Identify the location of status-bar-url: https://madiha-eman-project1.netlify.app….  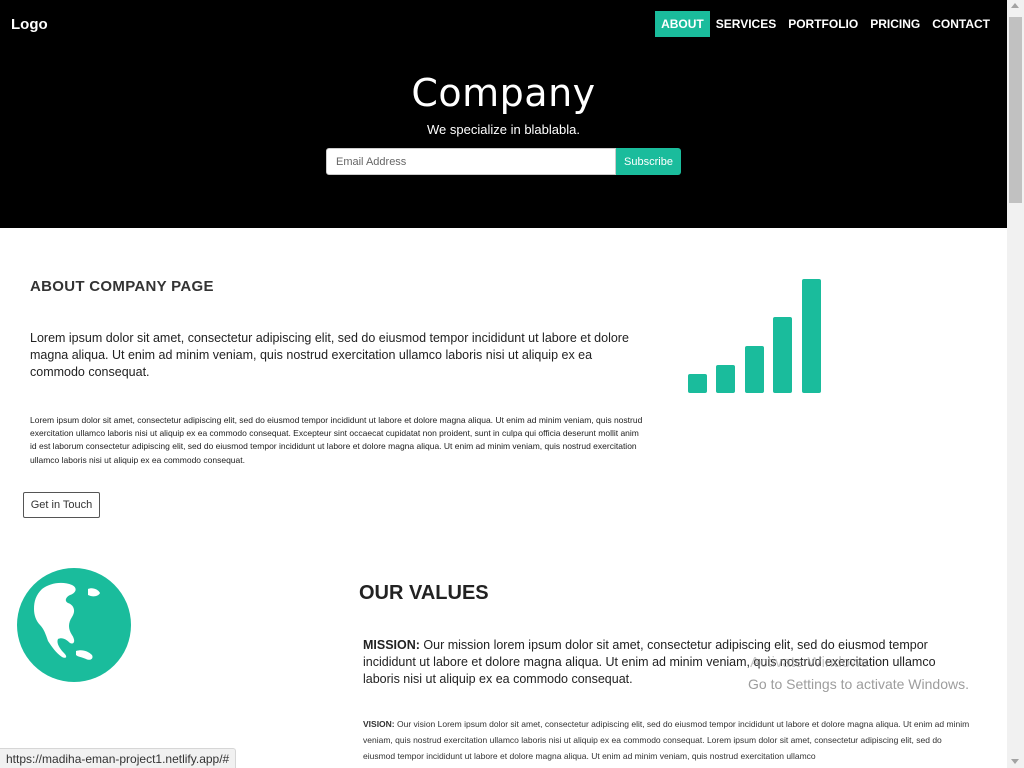
(118, 758).